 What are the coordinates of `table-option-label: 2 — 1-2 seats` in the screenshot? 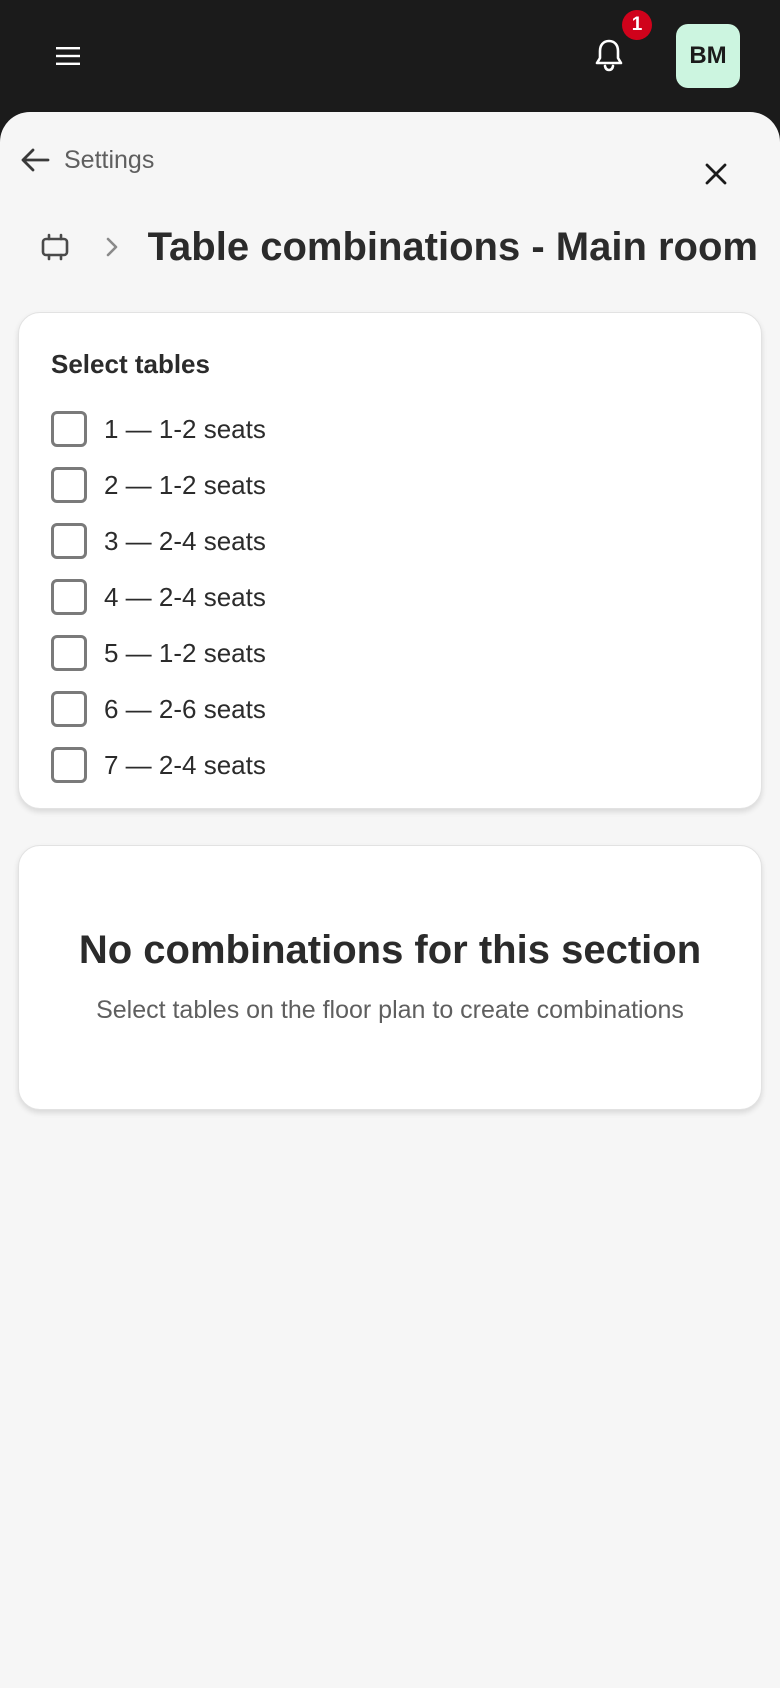 It's located at (185, 484).